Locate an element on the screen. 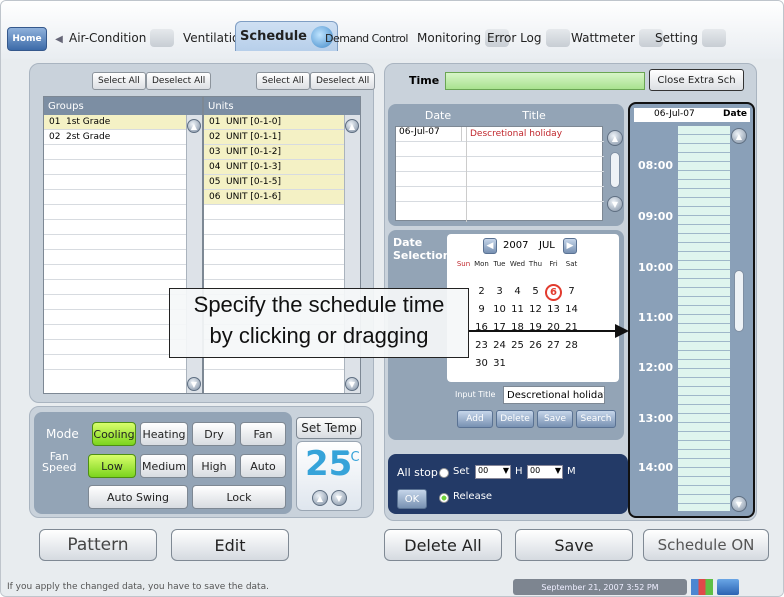 This screenshot has height=597, width=784. tab-error-log: Error Log is located at coordinates (528, 38).